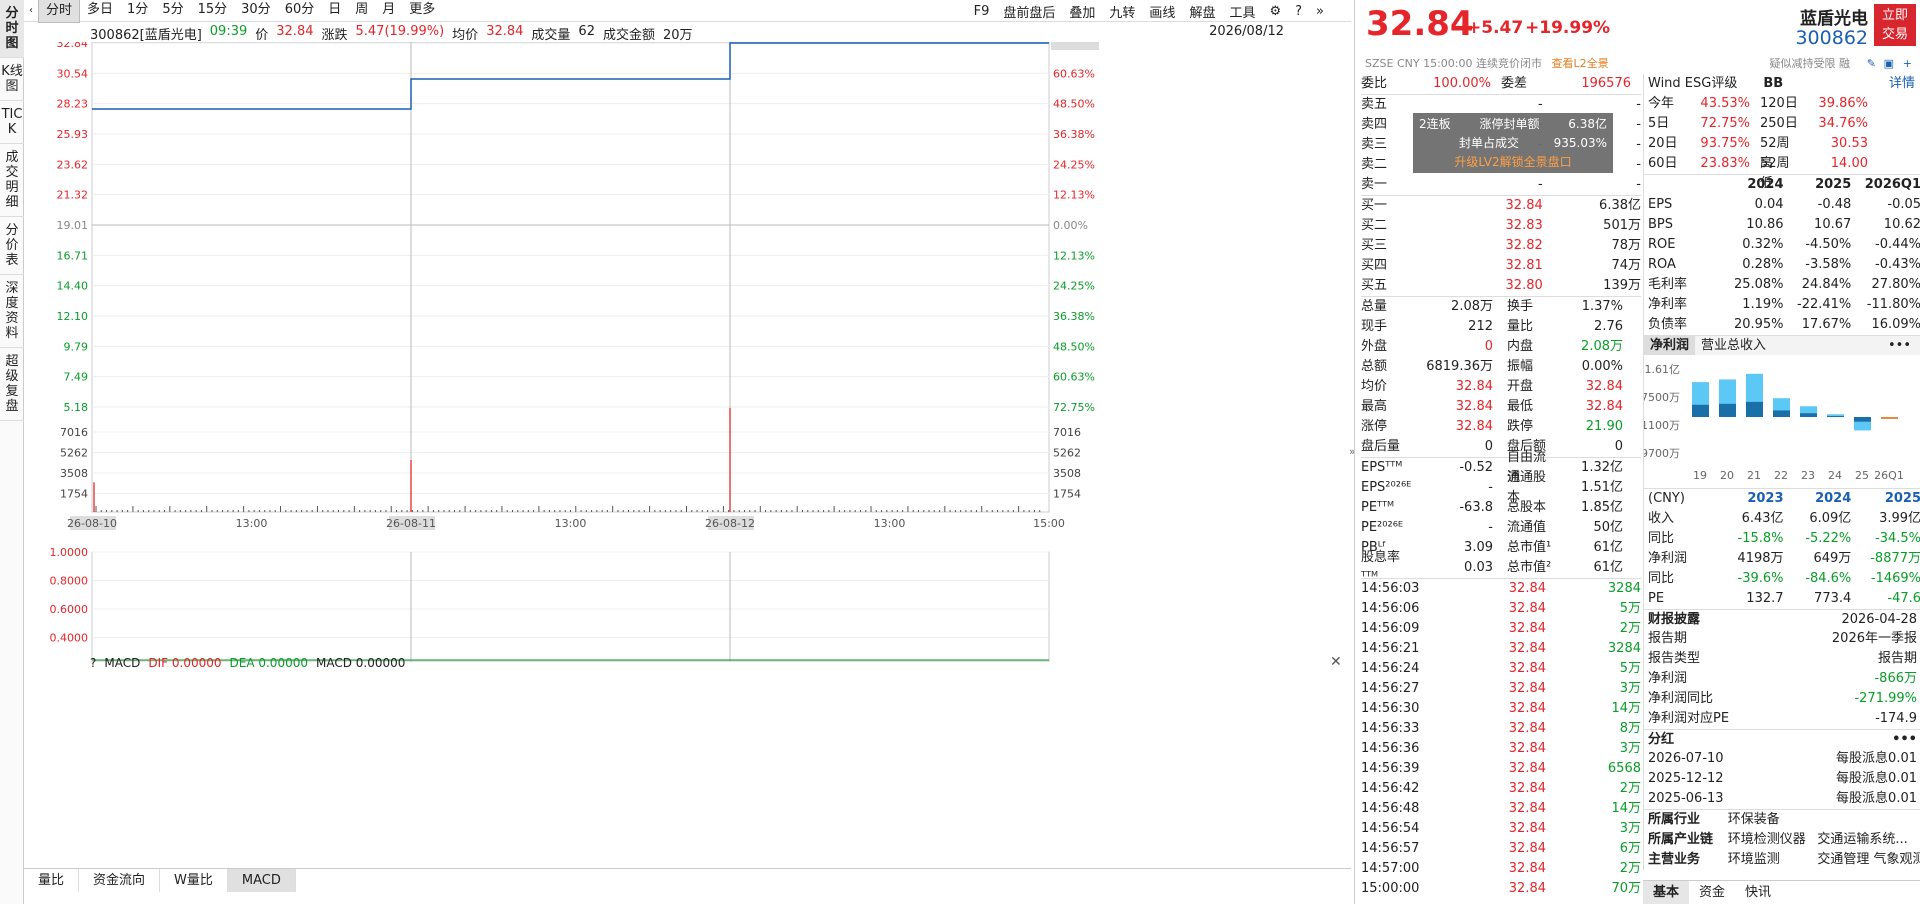 The width and height of the screenshot is (1920, 905). Describe the element at coordinates (1899, 518) in the screenshot. I see `annual-cell: 3.99亿` at that location.